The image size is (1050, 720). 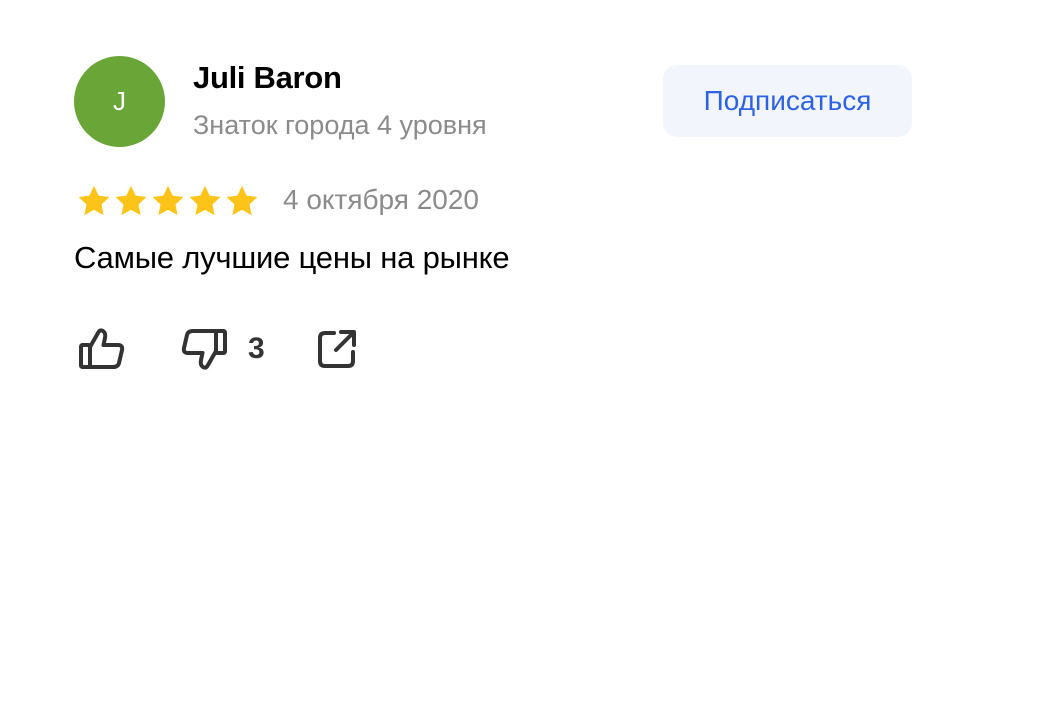 What do you see at coordinates (292, 257) in the screenshot?
I see `review-text: Самые лучшие цены на рынке` at bounding box center [292, 257].